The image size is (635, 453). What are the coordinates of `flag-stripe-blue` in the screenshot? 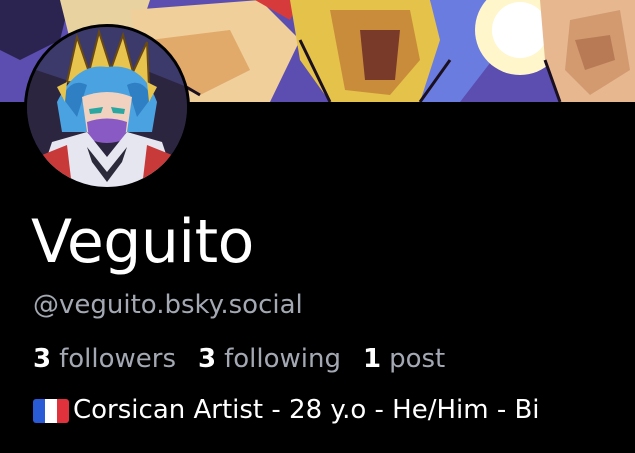 It's located at (39, 411).